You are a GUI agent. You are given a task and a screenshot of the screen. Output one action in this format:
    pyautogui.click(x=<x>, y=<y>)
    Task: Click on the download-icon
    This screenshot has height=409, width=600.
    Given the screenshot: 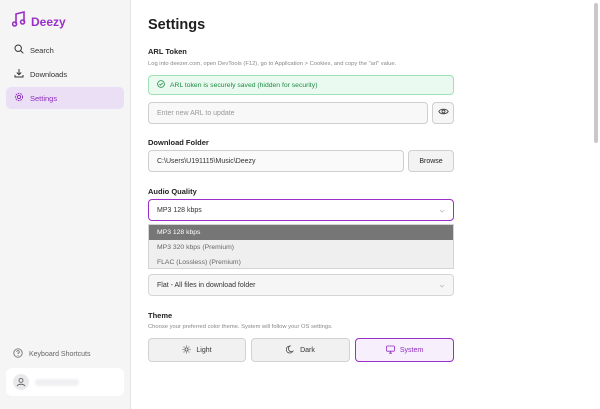 What is the action you would take?
    pyautogui.click(x=19, y=74)
    